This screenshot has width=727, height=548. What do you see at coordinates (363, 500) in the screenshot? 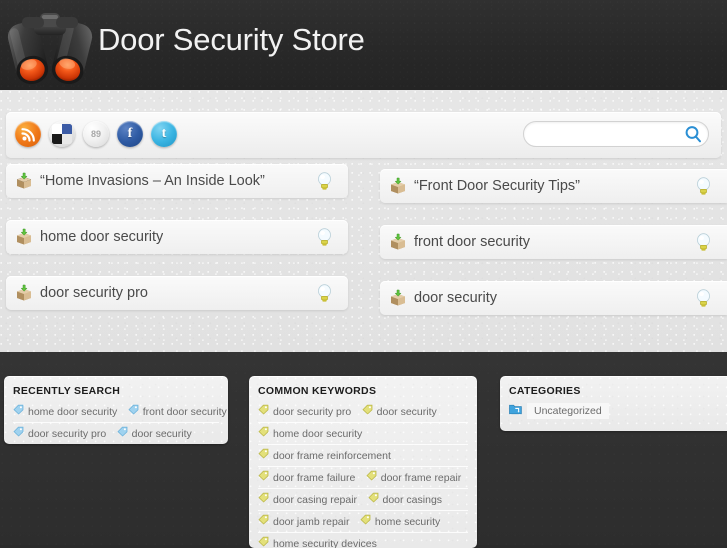
I see `list-item: door casing repair door casings` at bounding box center [363, 500].